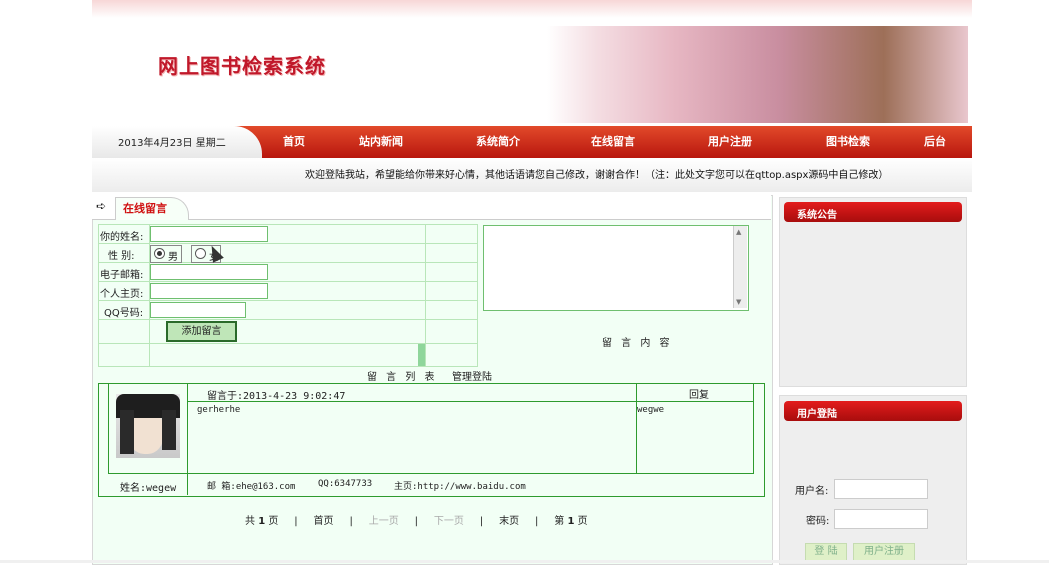  Describe the element at coordinates (738, 232) in the screenshot. I see `scroll-up-icon: ▲` at that location.